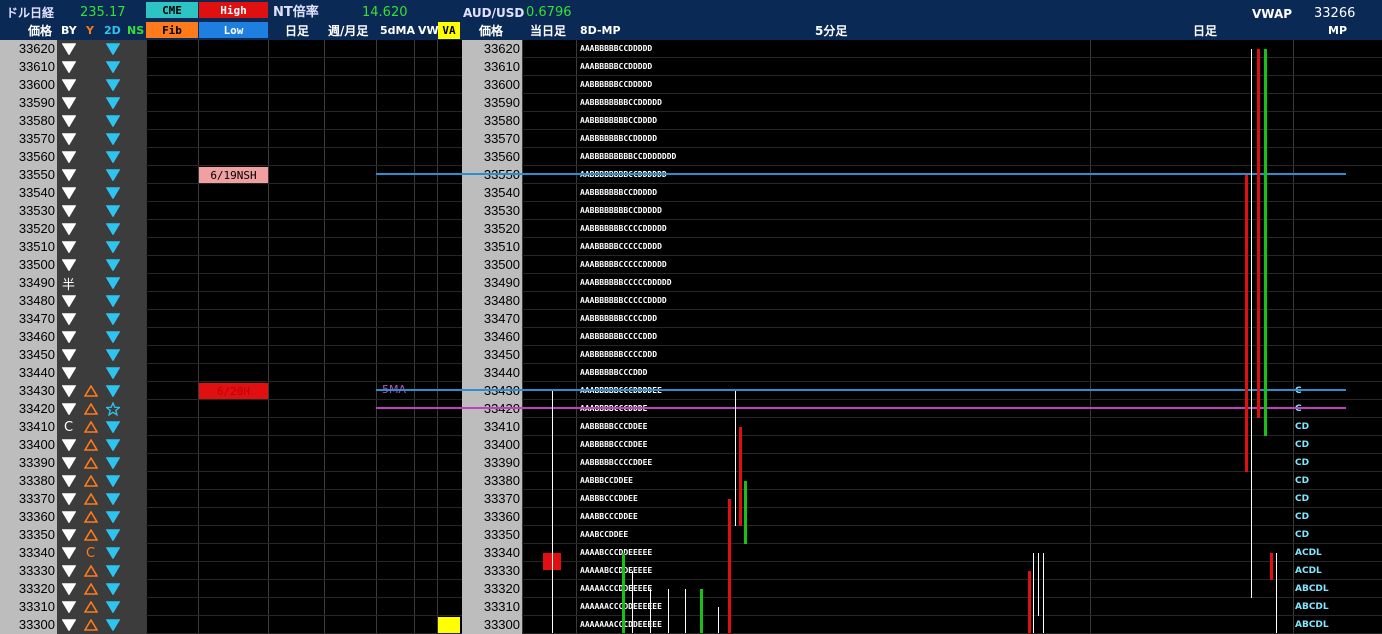  Describe the element at coordinates (1312, 607) in the screenshot. I see `mp-right-letters: ABCDL` at that location.